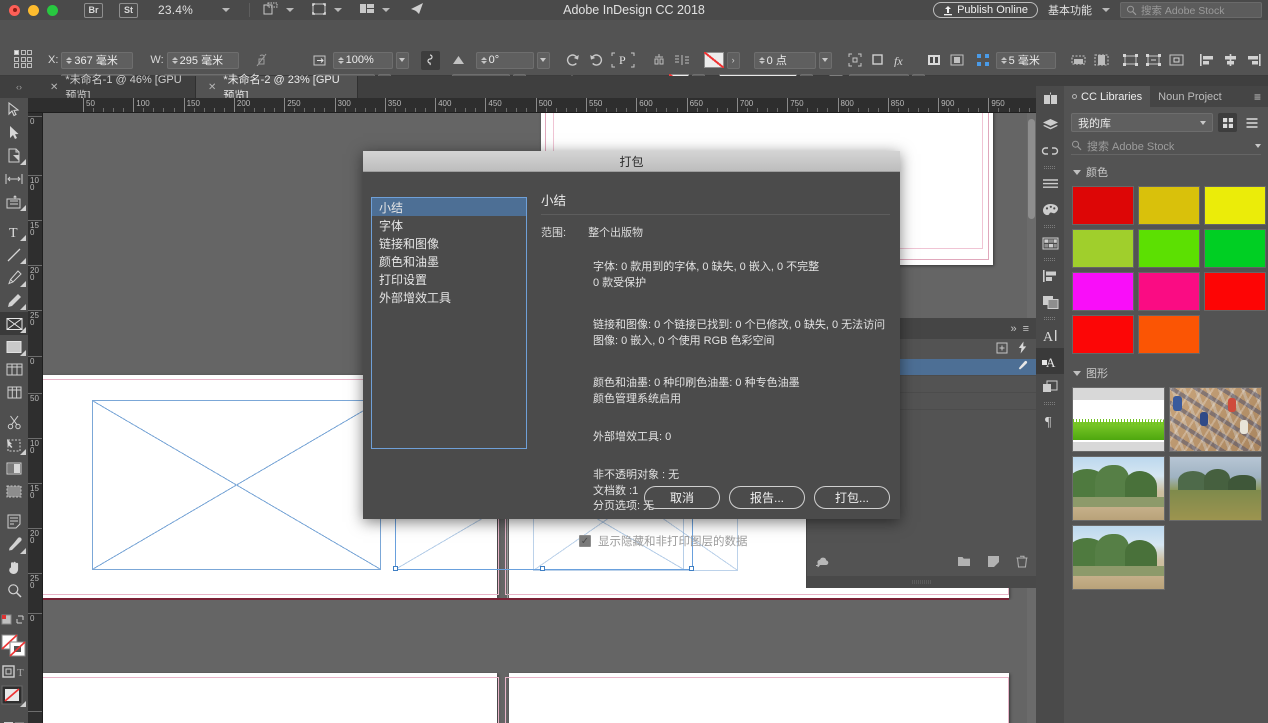  Describe the element at coordinates (202, 60) in the screenshot. I see `width-input: 295 毫米` at that location.